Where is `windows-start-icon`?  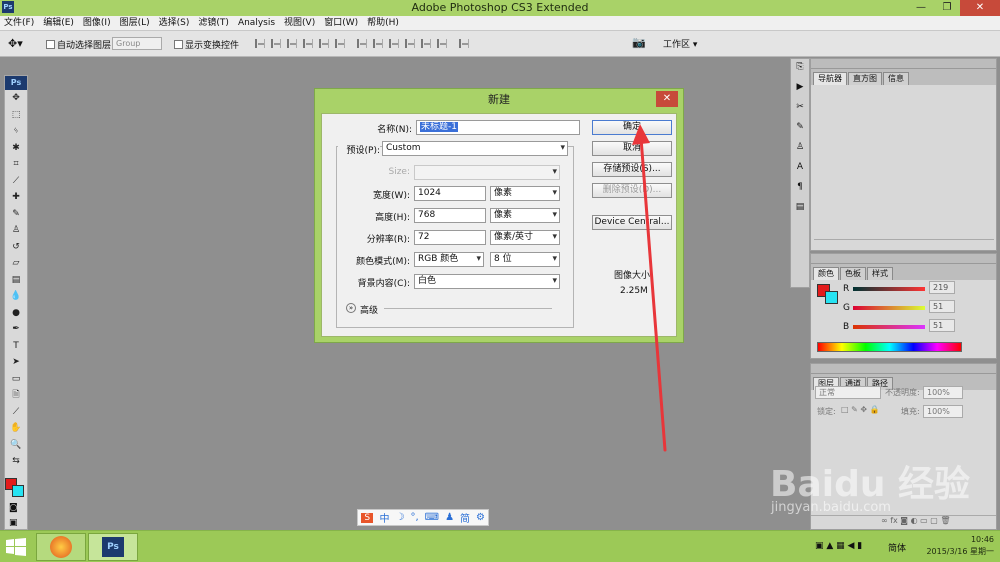
windows-start-icon is located at coordinates (16, 547).